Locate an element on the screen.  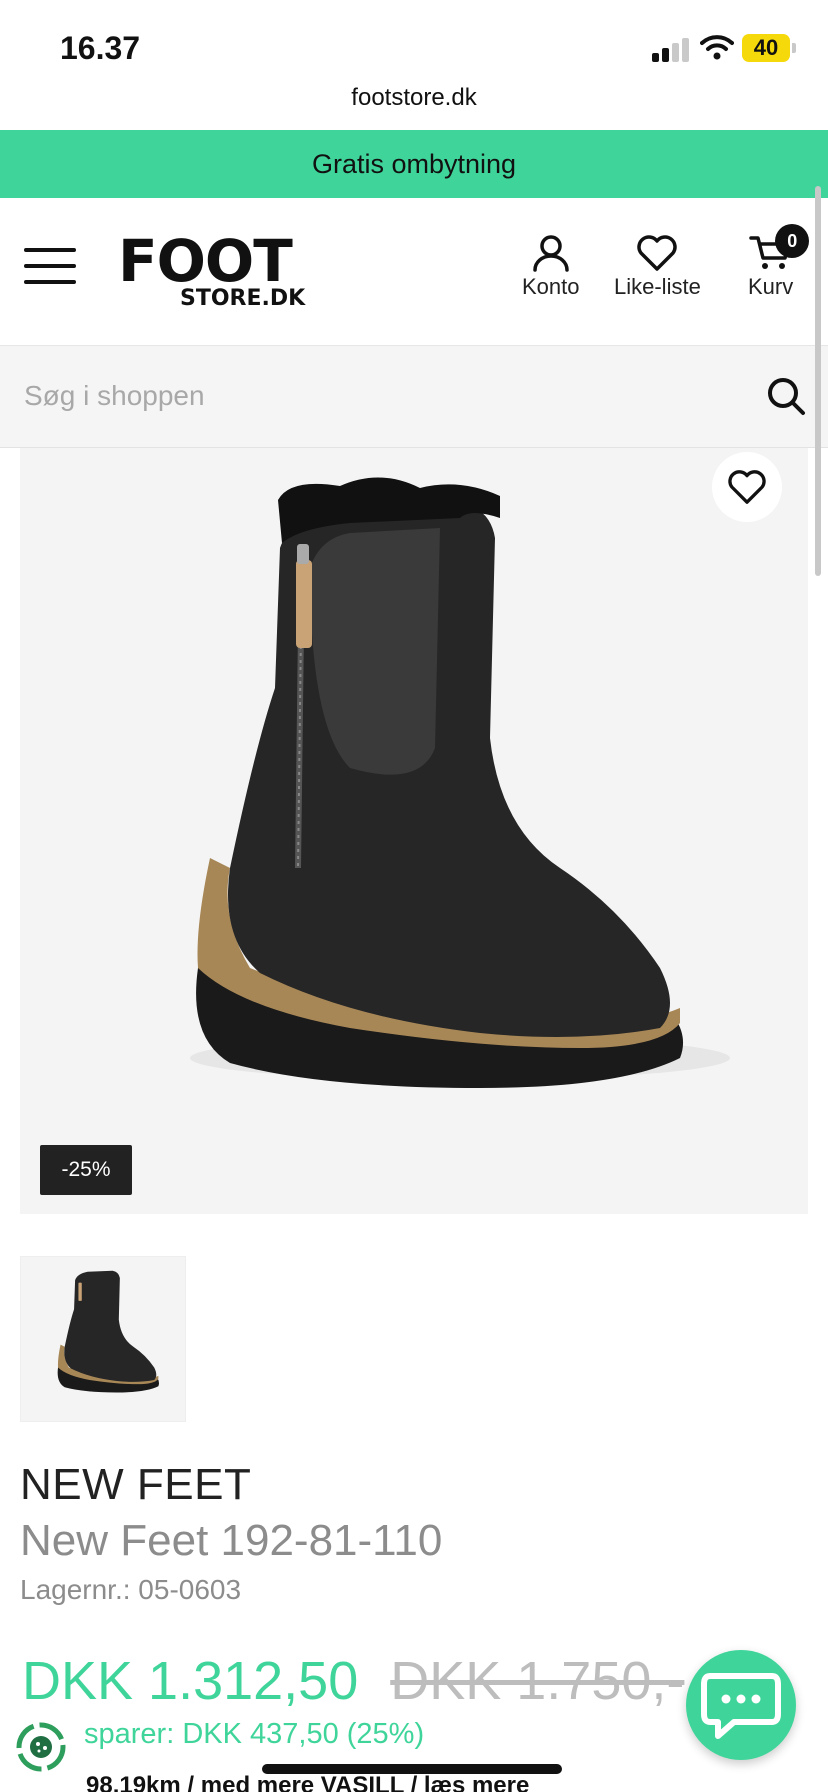
status-time: 16.37 is located at coordinates (100, 48).